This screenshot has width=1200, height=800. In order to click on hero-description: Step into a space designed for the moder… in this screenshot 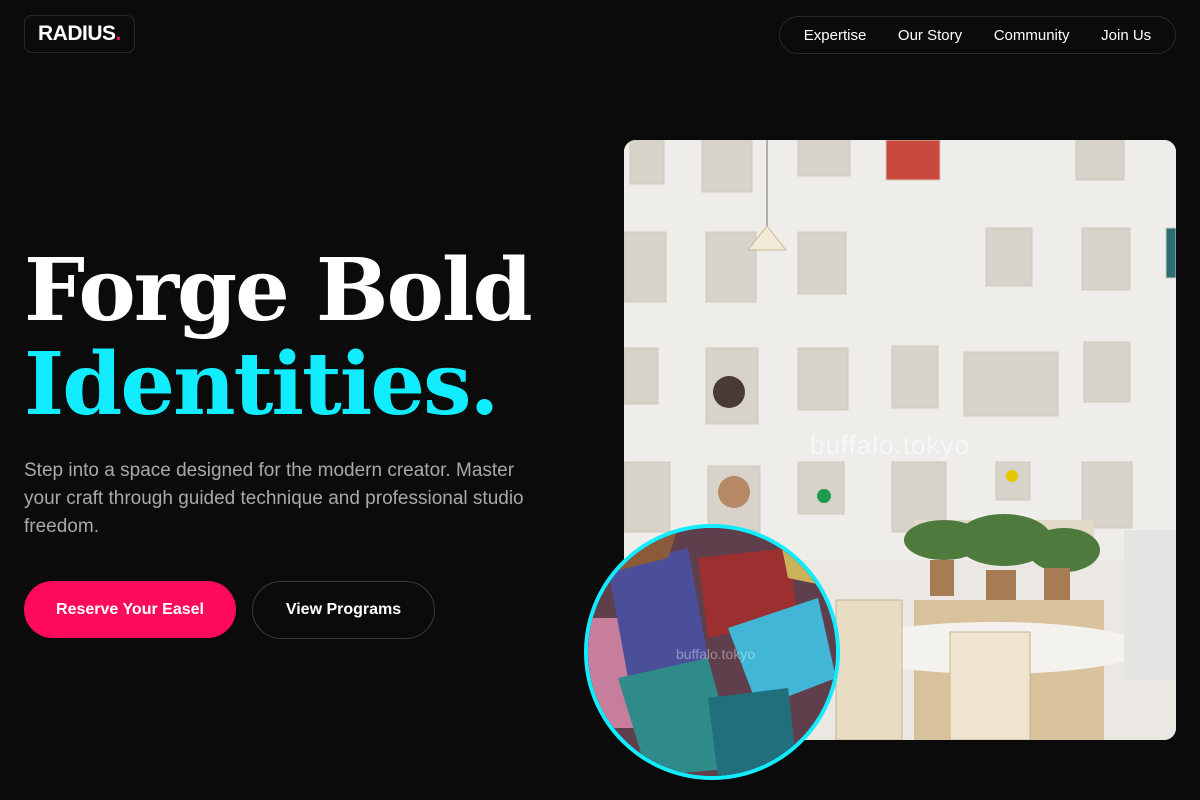, I will do `click(274, 498)`.